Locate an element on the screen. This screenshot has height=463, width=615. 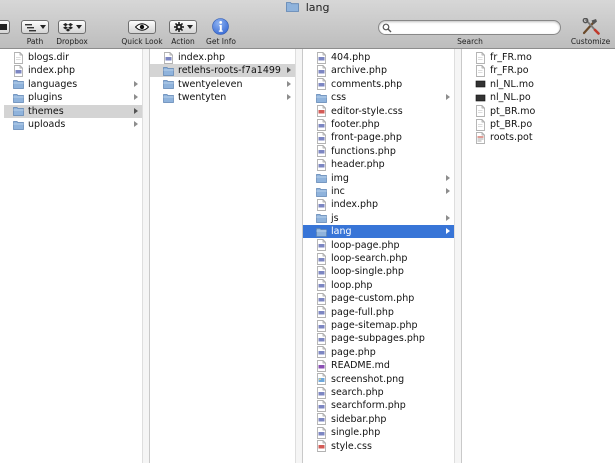
file-row: fr_FR.mo is located at coordinates (538, 57).